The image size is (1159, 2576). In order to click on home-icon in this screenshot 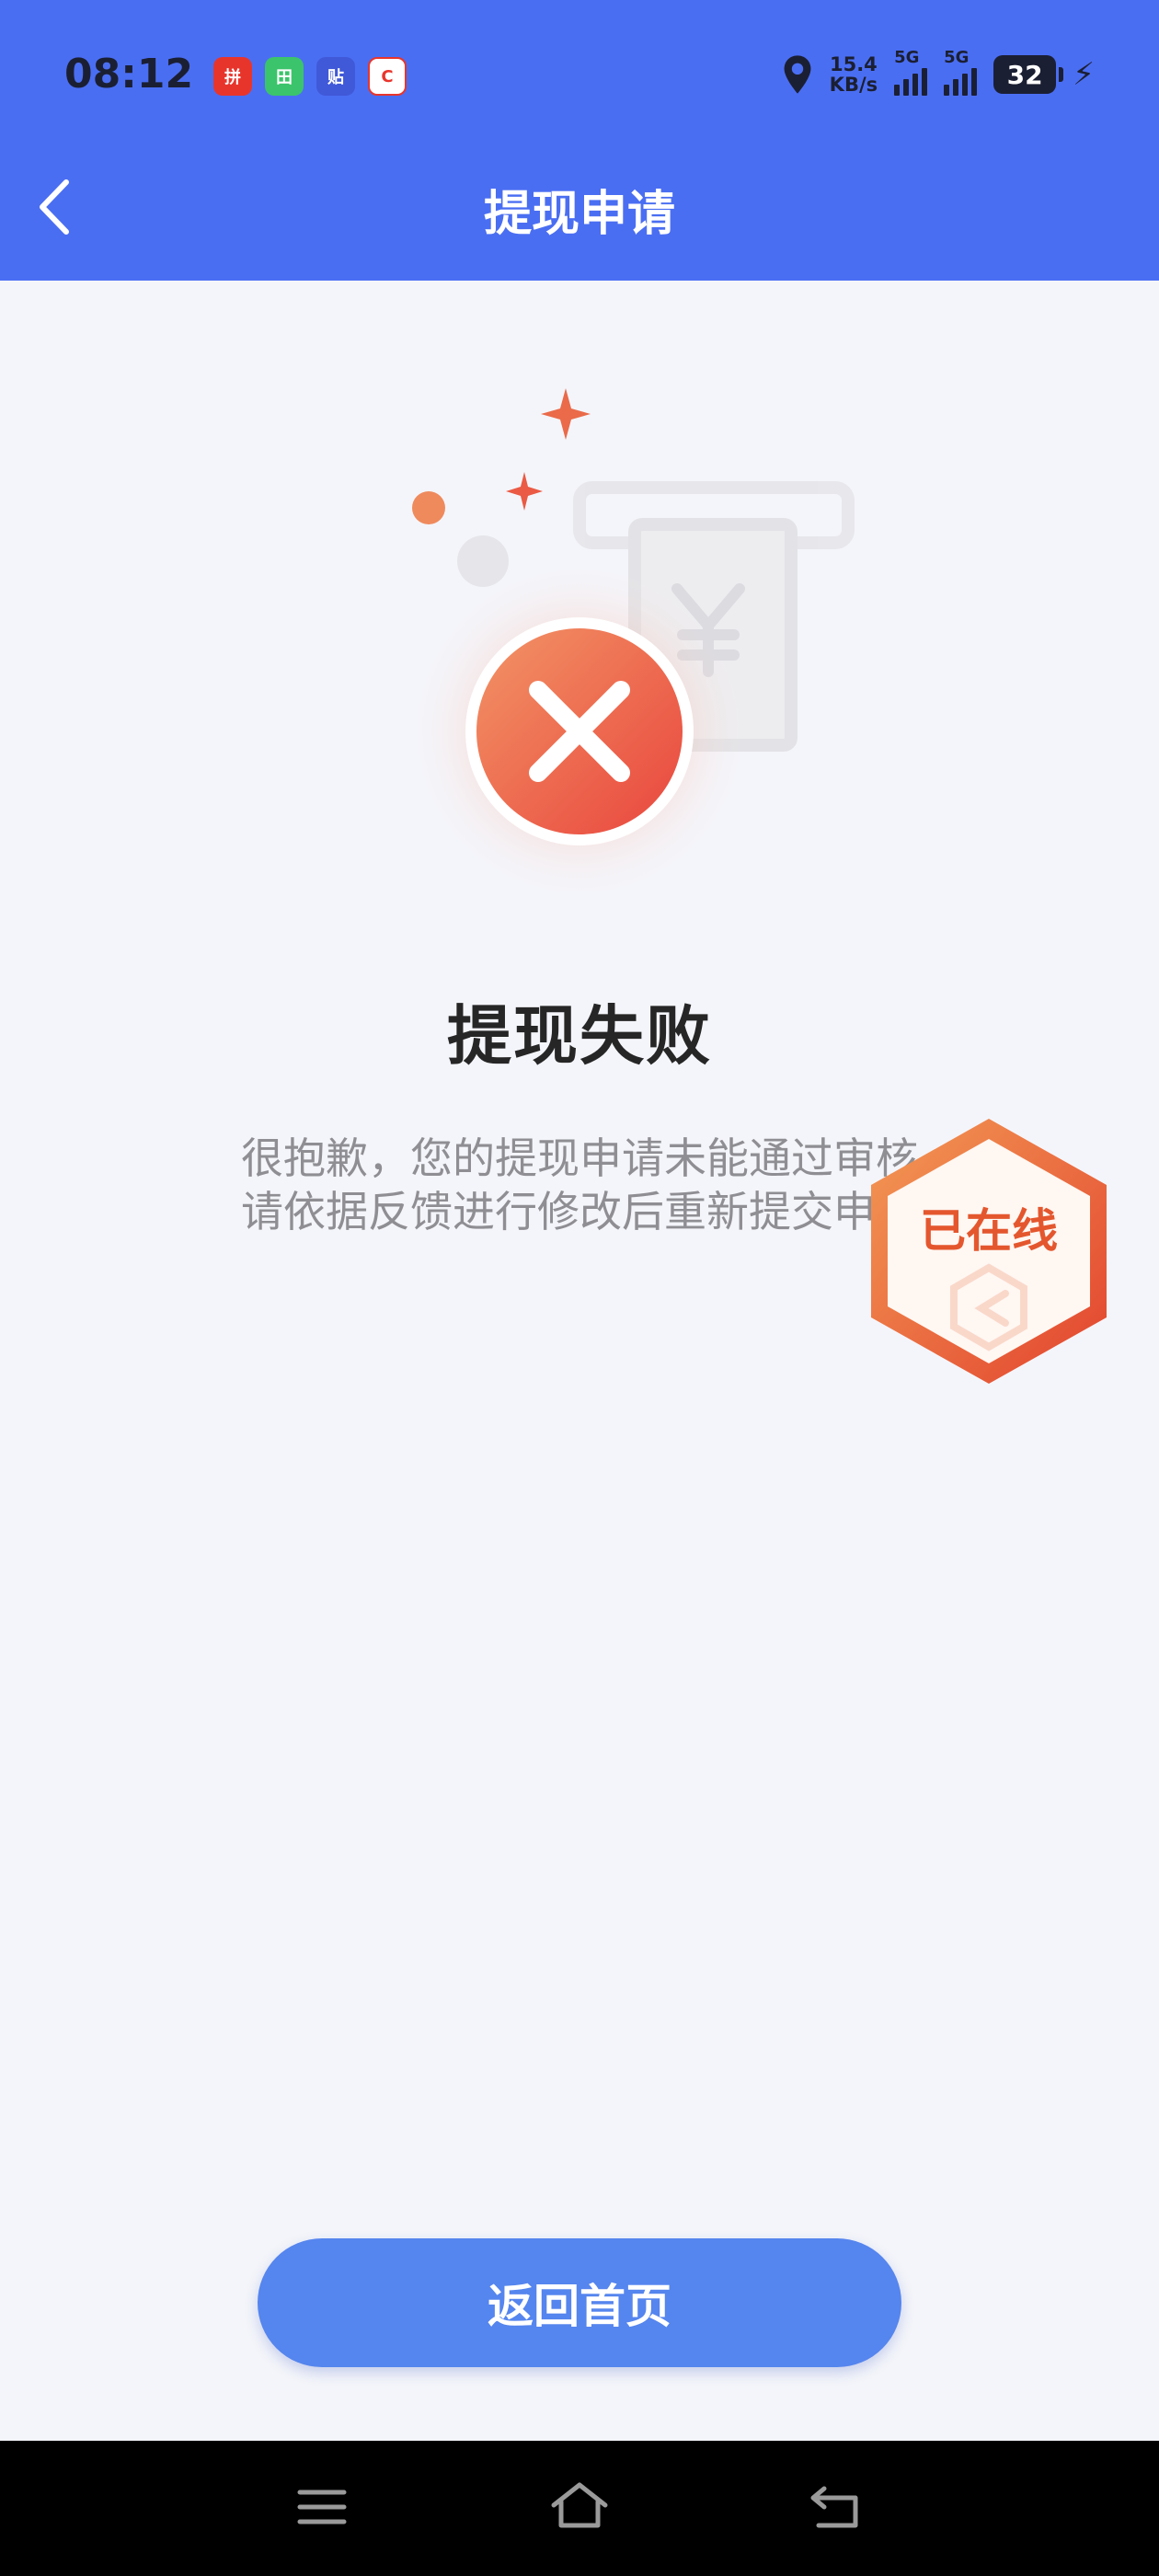, I will do `click(579, 2507)`.